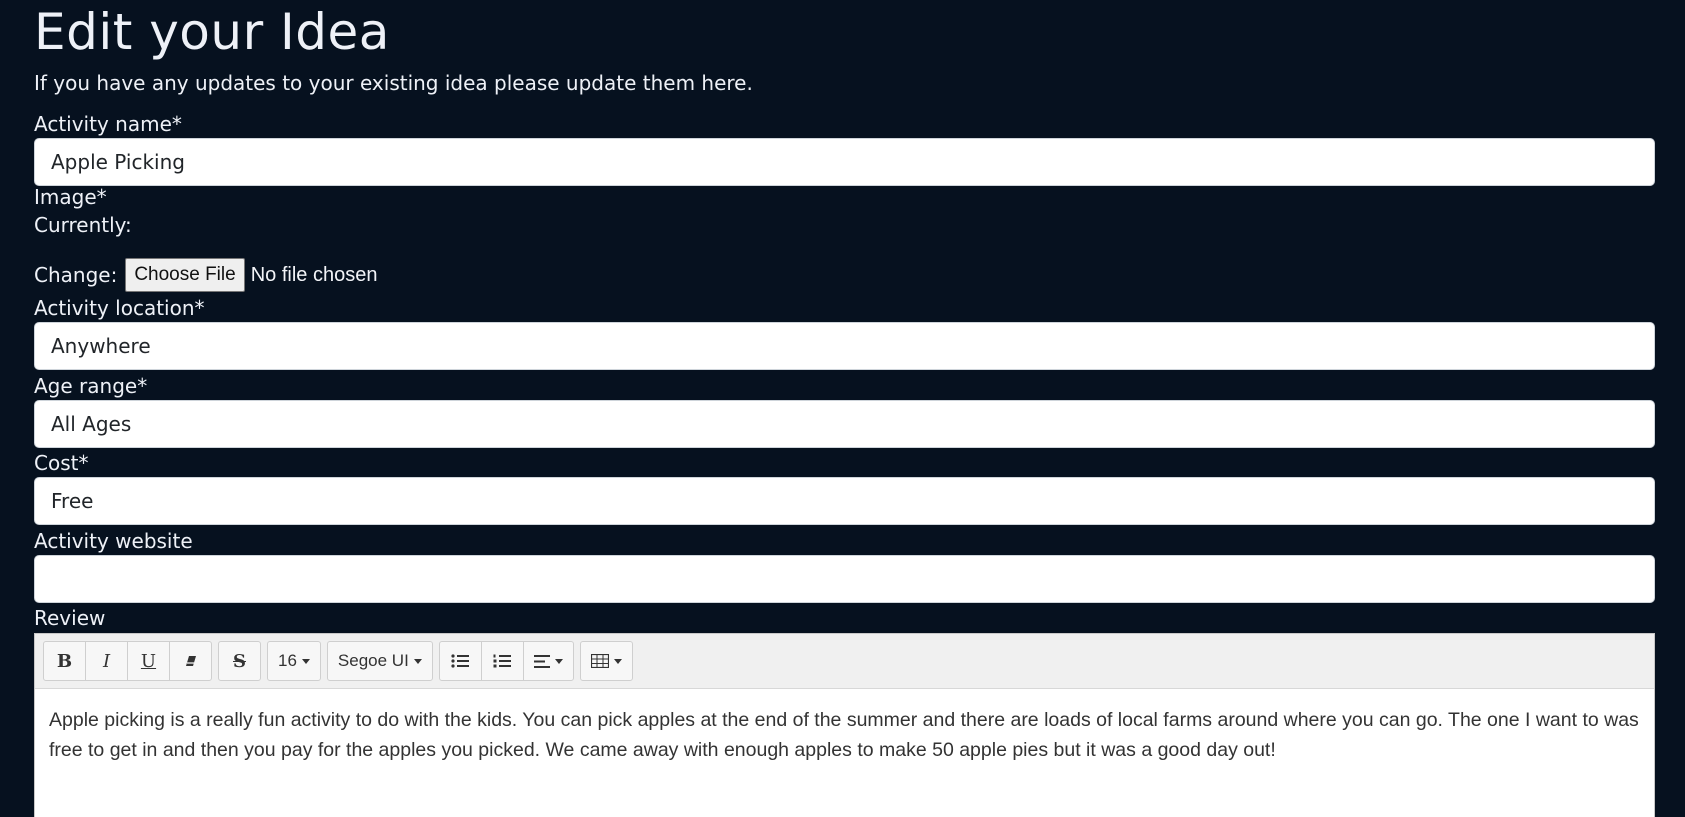  I want to click on cost-input: Free, so click(844, 501).